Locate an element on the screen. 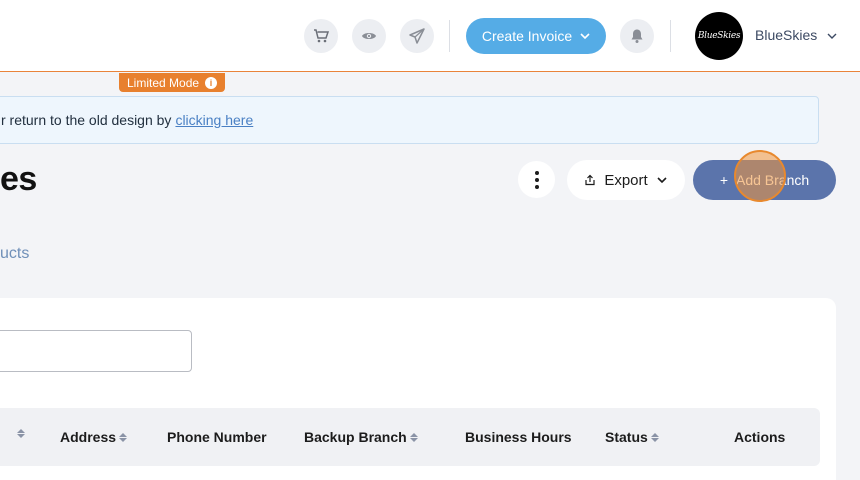  add-branch-button: + Add Branch is located at coordinates (764, 180).